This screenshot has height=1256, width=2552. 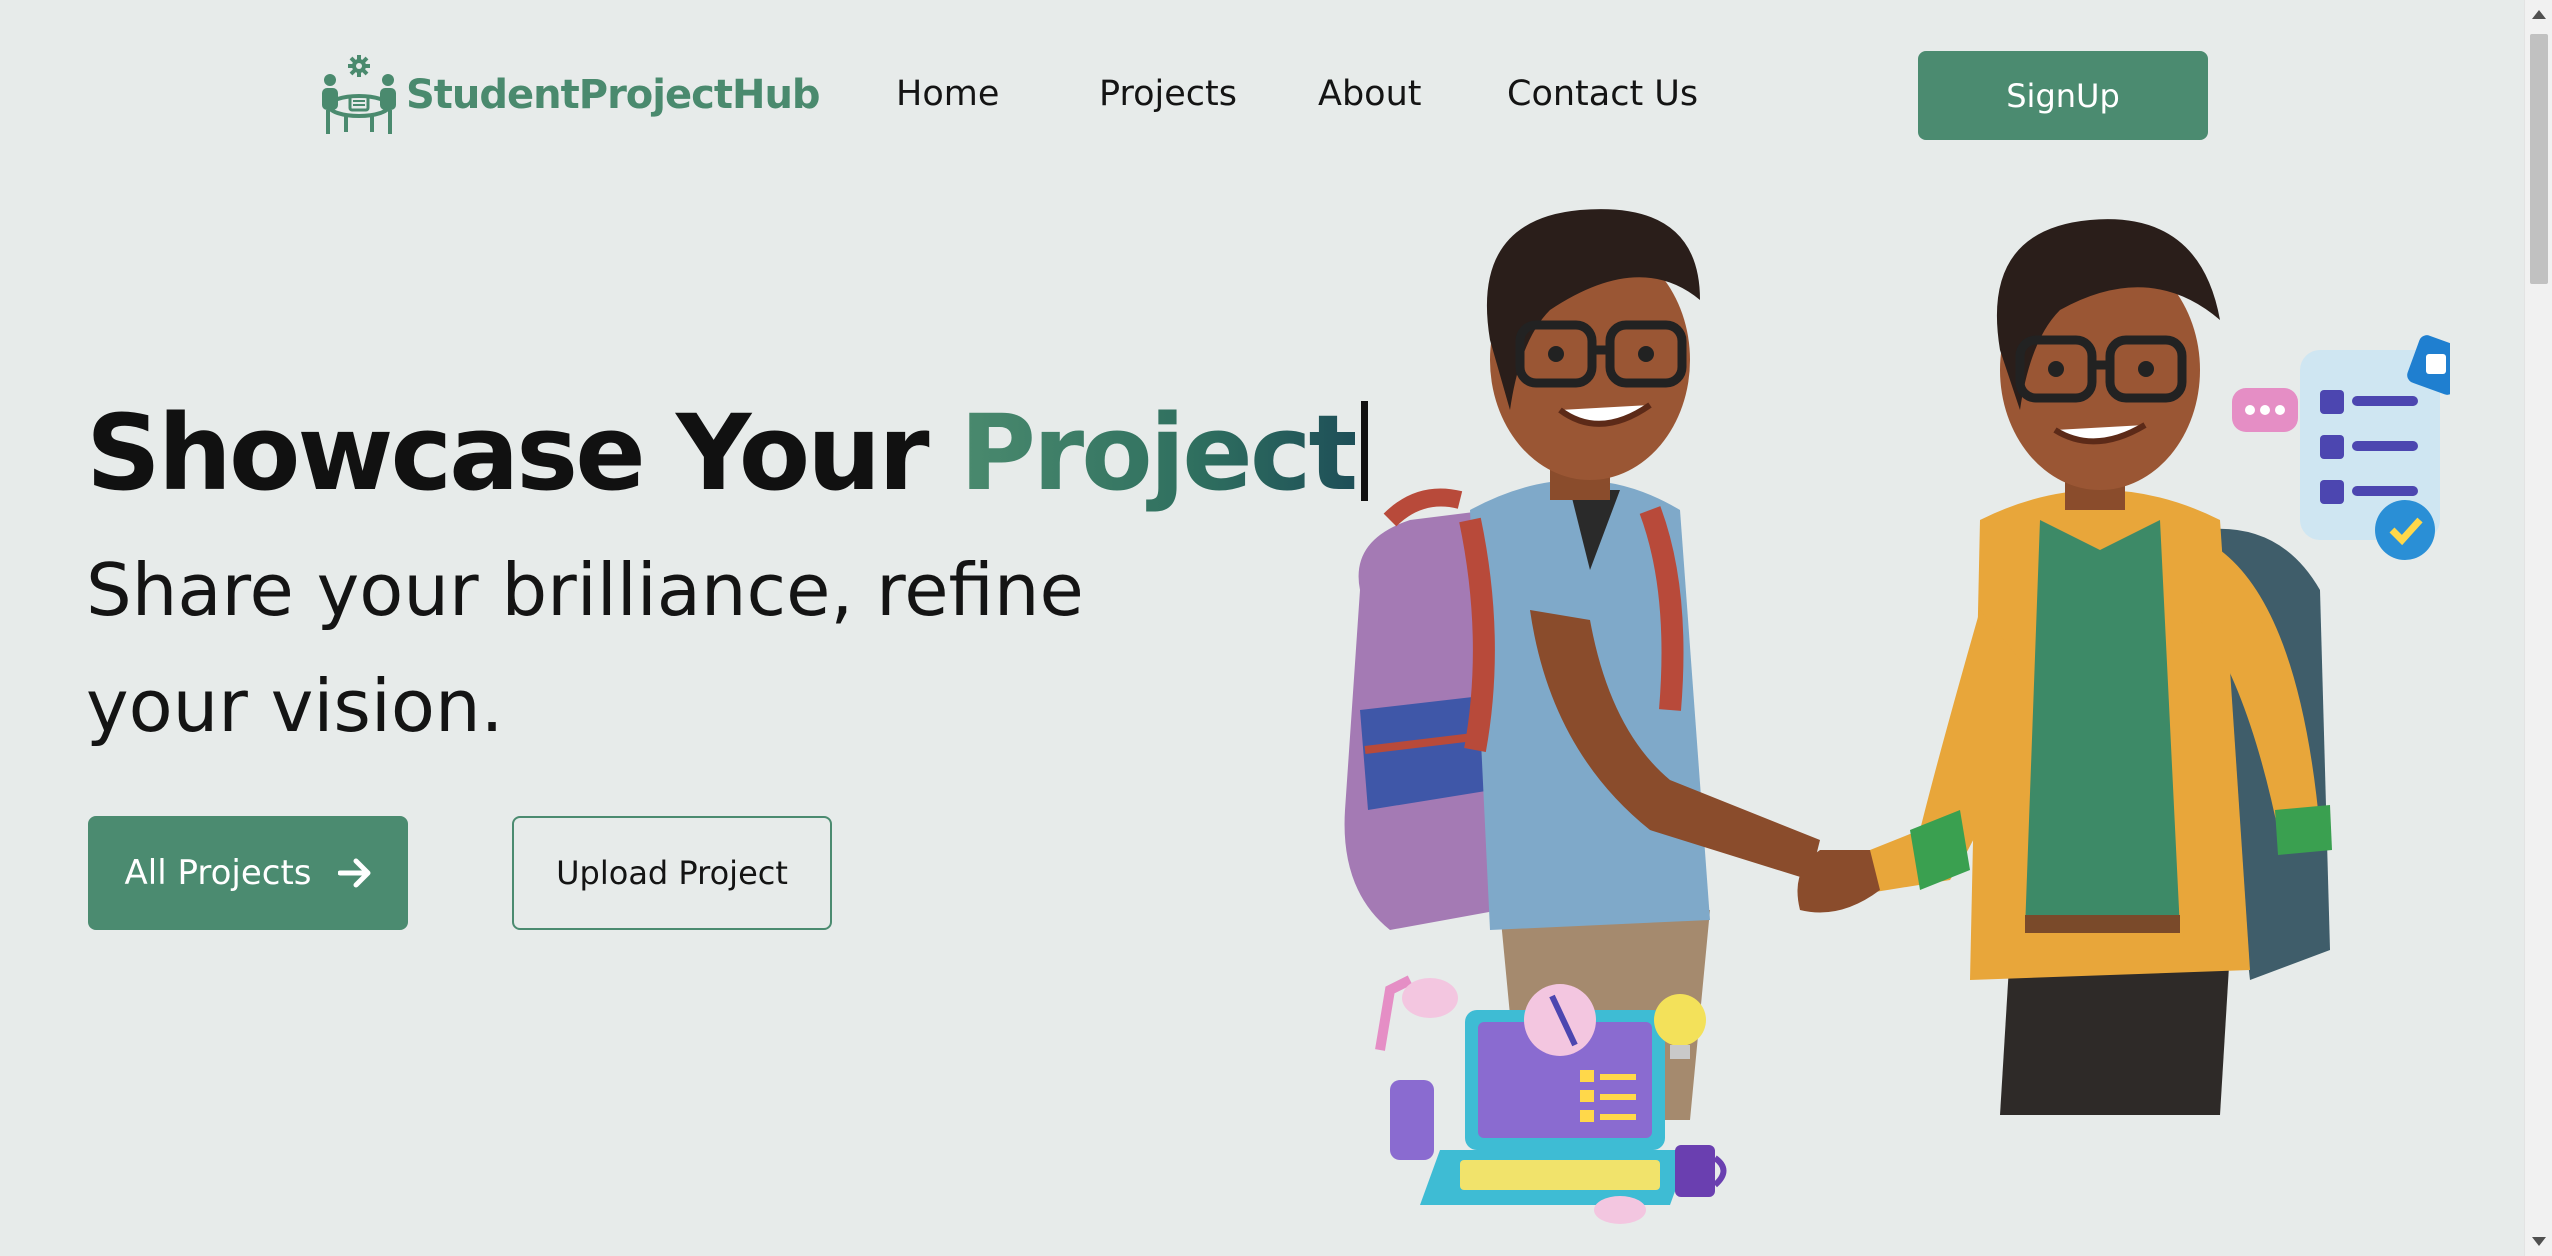 What do you see at coordinates (1369, 94) in the screenshot?
I see `nav-about-link: About` at bounding box center [1369, 94].